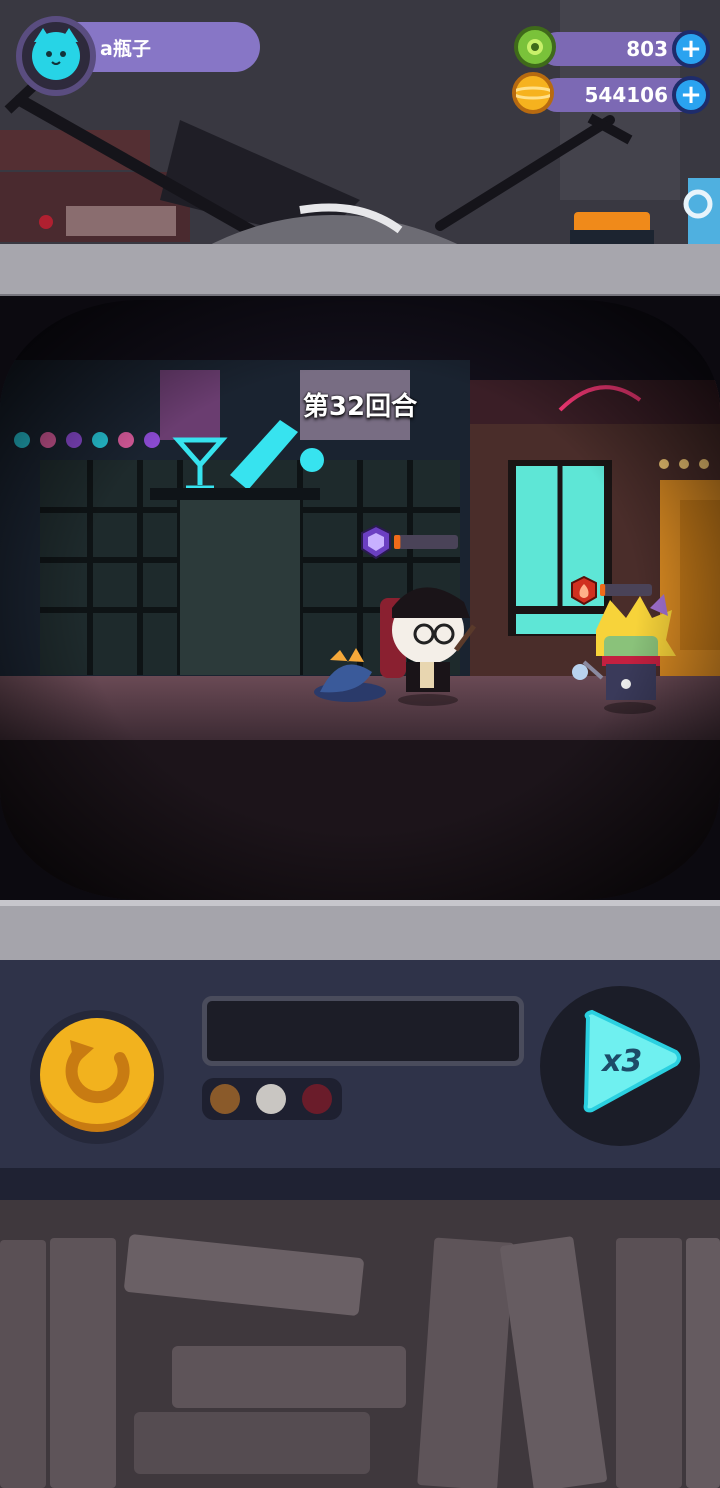  I want to click on round-counter: 第32回合, so click(360, 407).